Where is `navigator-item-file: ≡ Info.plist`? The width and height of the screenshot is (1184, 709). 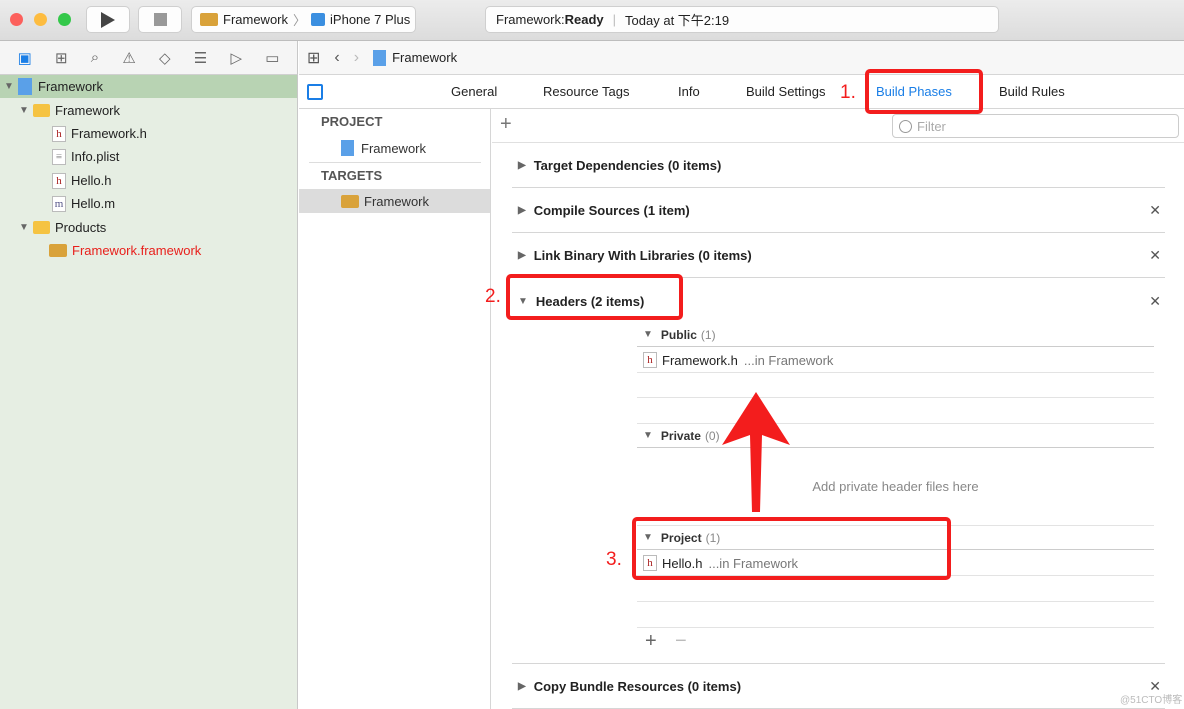
navigator-item-file: ≡ Info.plist is located at coordinates (148, 156).